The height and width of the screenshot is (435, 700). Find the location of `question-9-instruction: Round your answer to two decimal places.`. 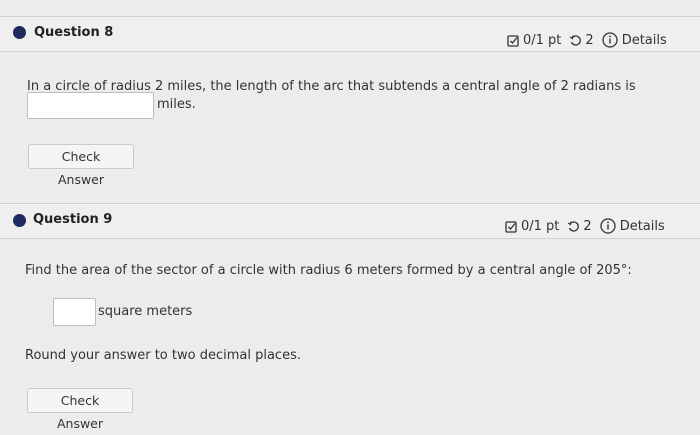

question-9-instruction: Round your answer to two decimal places. is located at coordinates (163, 355).